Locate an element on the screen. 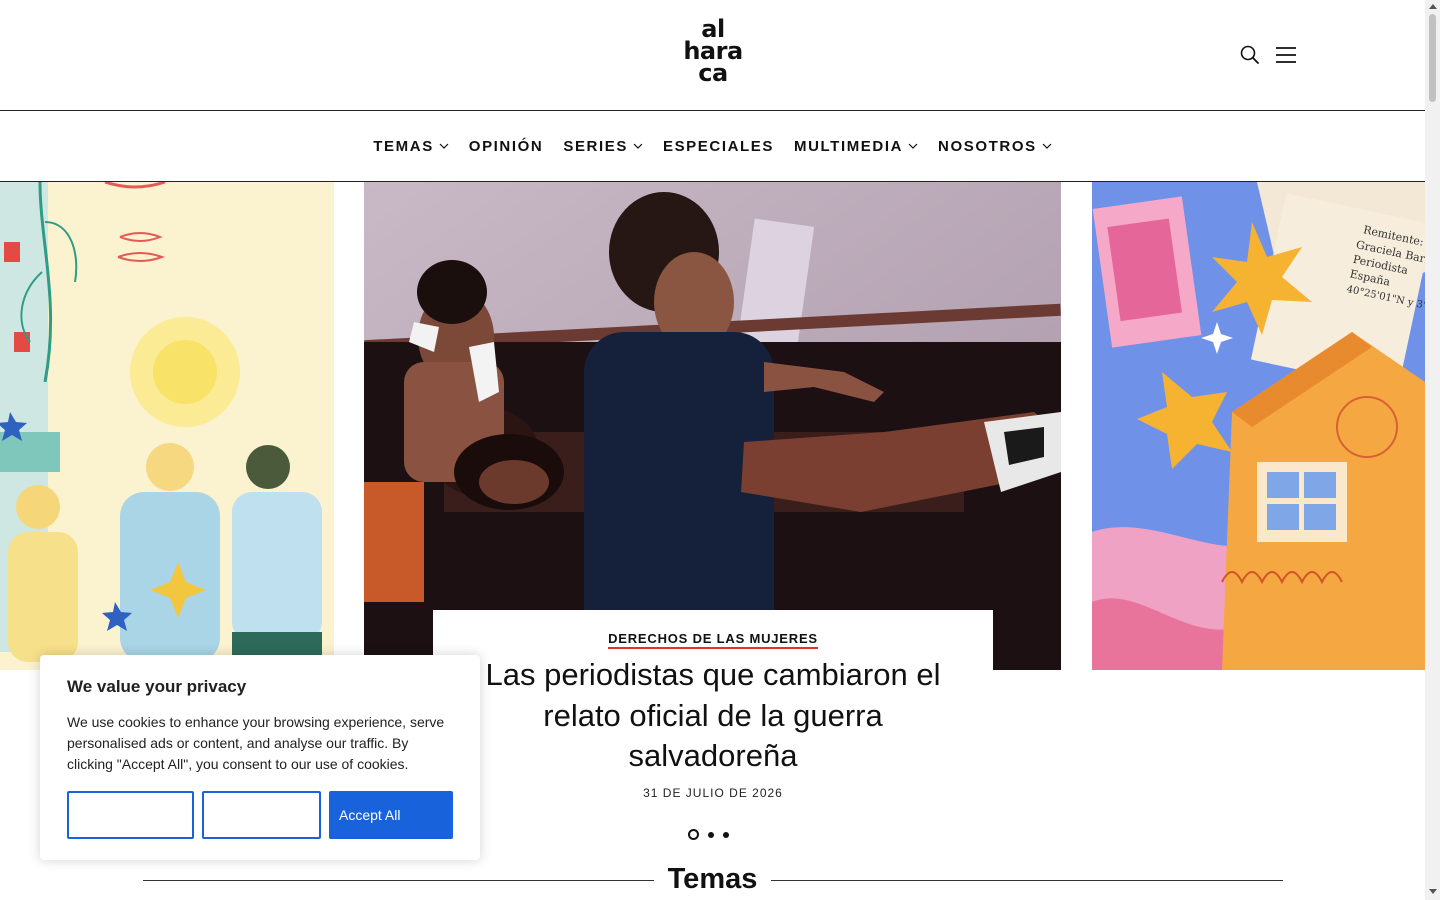 This screenshot has width=1440, height=900. nav-item-opinion: OPINIÓN is located at coordinates (506, 146).